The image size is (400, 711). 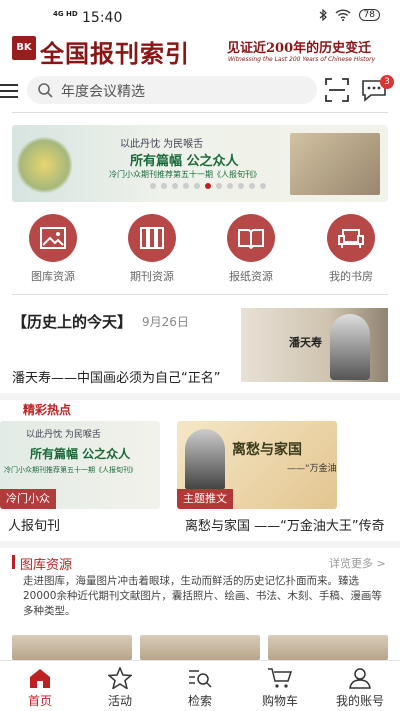 I want to click on search-icon, so click(x=45, y=90).